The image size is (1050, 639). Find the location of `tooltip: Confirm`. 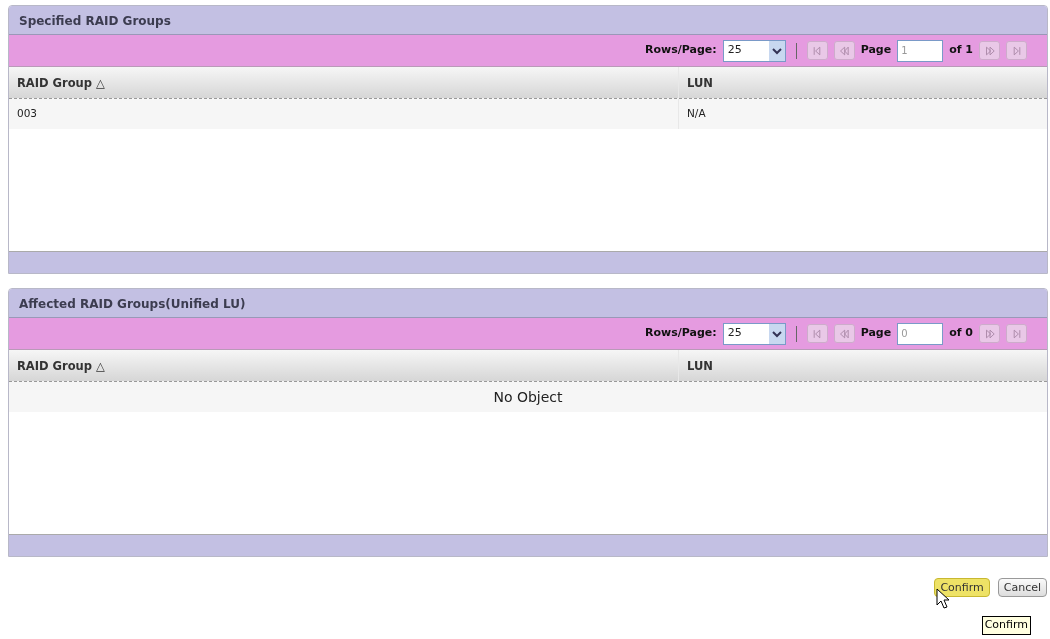

tooltip: Confirm is located at coordinates (1006, 625).